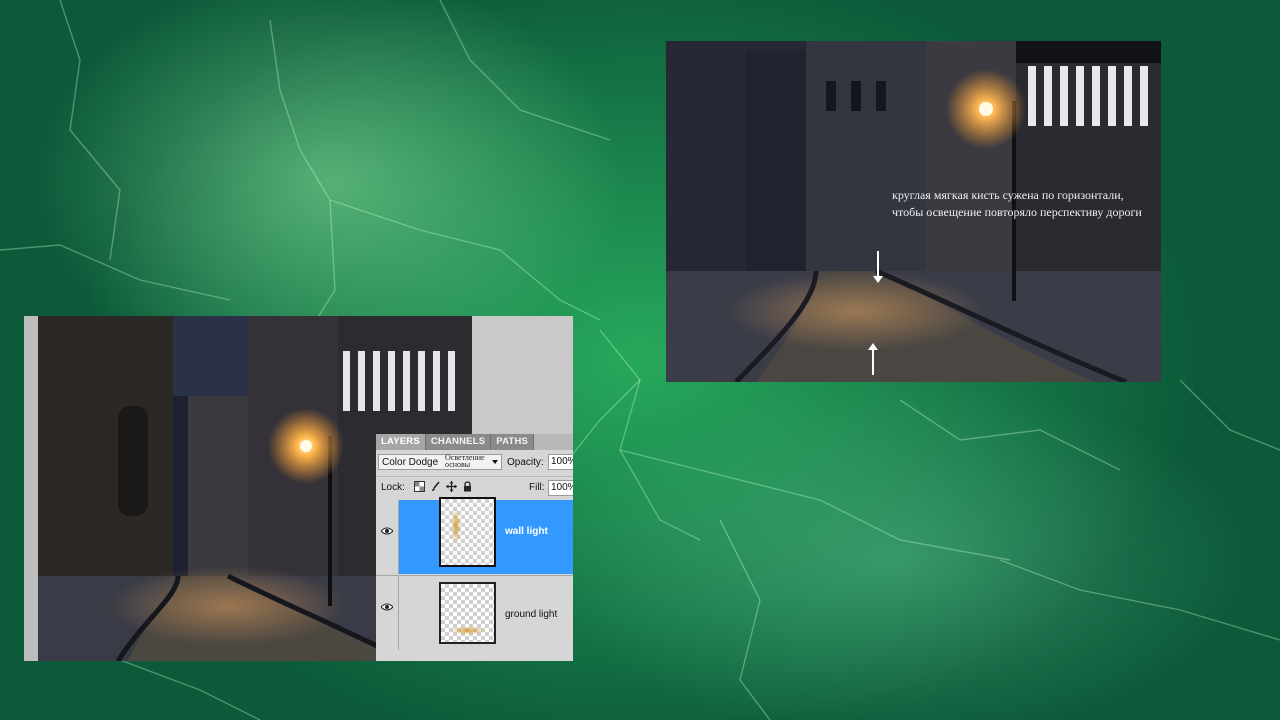  I want to click on wall-light-streak, so click(456, 526).